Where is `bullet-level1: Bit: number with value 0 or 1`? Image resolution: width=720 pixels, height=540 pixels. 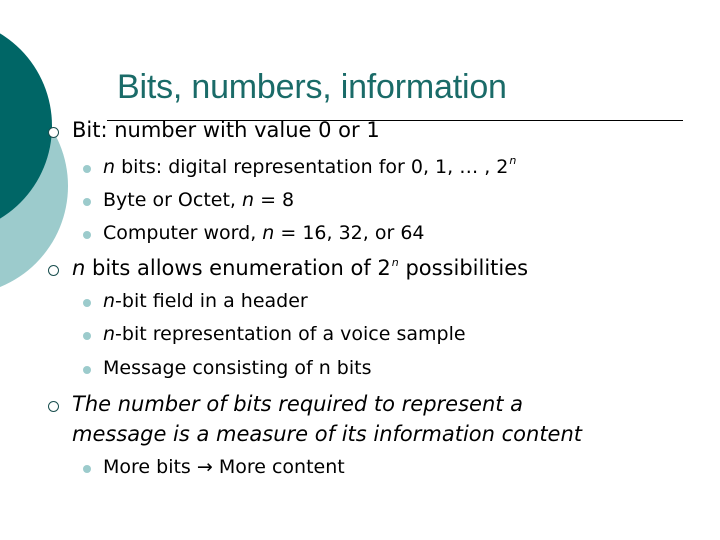
bullet-level1: Bit: number with value 0 or 1 is located at coordinates (214, 130).